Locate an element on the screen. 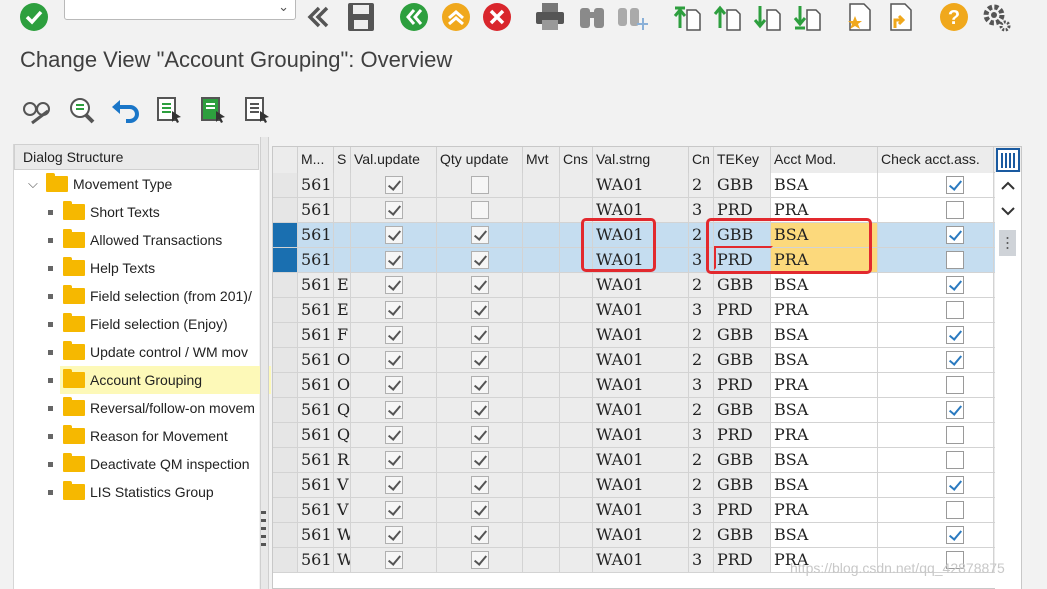  chevron-down-icon: ⌄ is located at coordinates (283, 7).